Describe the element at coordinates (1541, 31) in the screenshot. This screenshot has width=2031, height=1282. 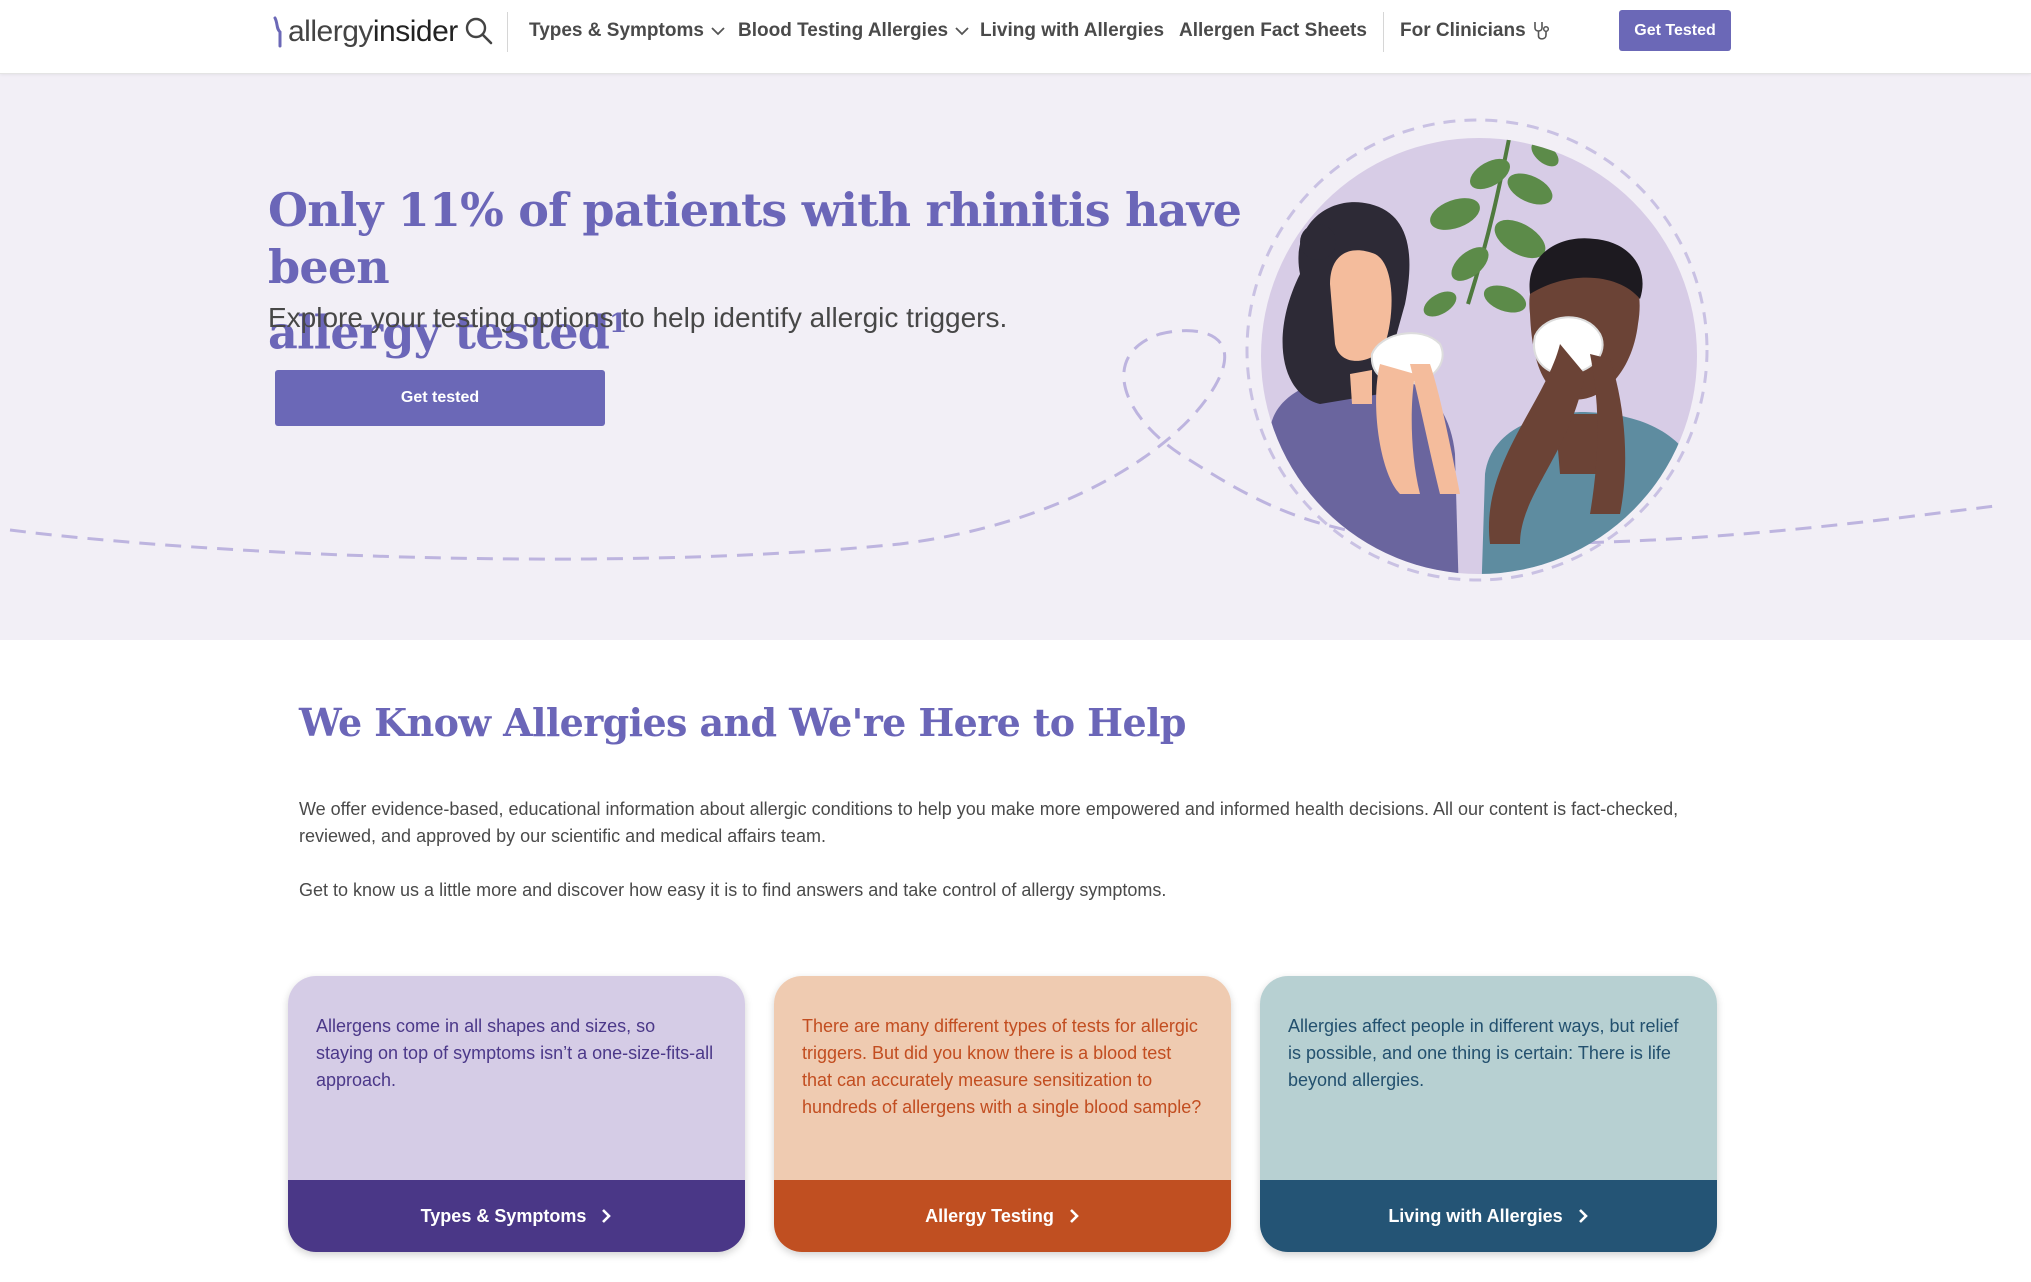
I see `stethoscope-icon` at that location.